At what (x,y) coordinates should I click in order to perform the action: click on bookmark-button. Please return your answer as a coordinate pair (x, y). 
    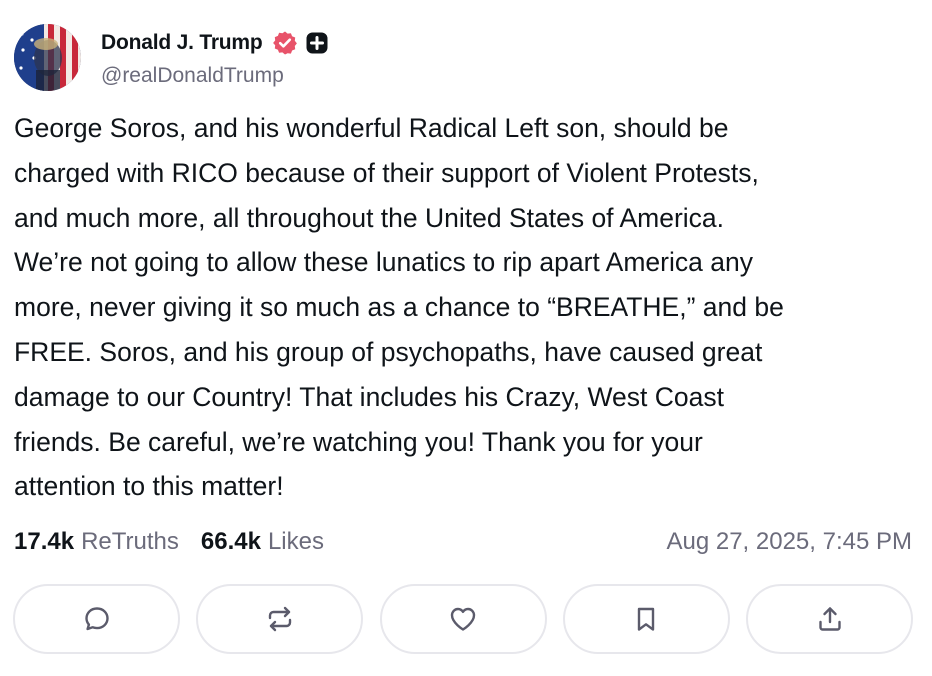
    Looking at the image, I should click on (646, 619).